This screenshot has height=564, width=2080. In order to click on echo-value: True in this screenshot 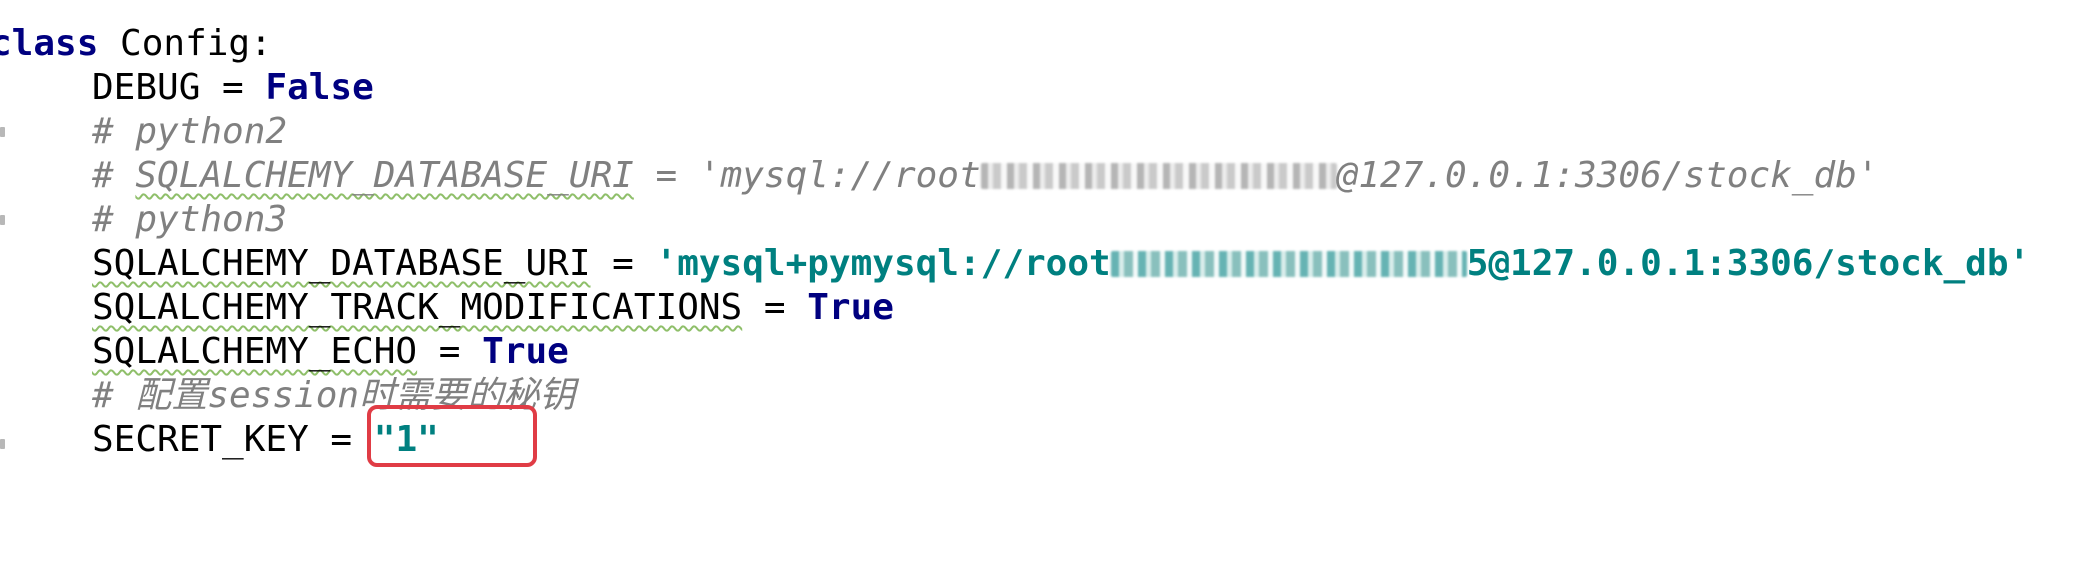, I will do `click(525, 351)`.